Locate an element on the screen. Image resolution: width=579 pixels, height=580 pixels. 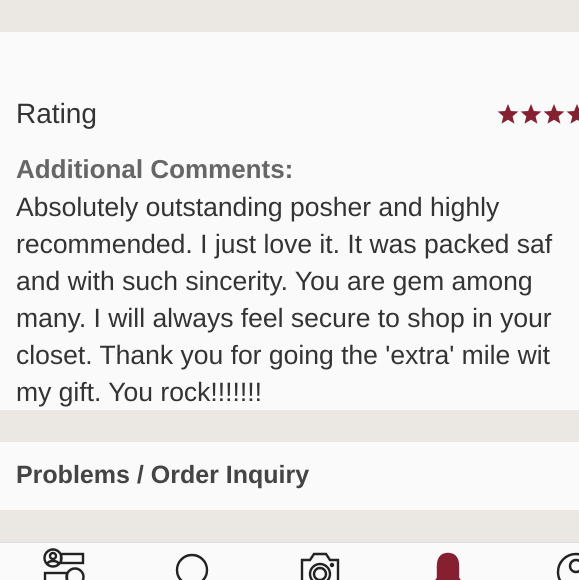
inquiry-label: Problems / Order Inquiry is located at coordinates (163, 476).